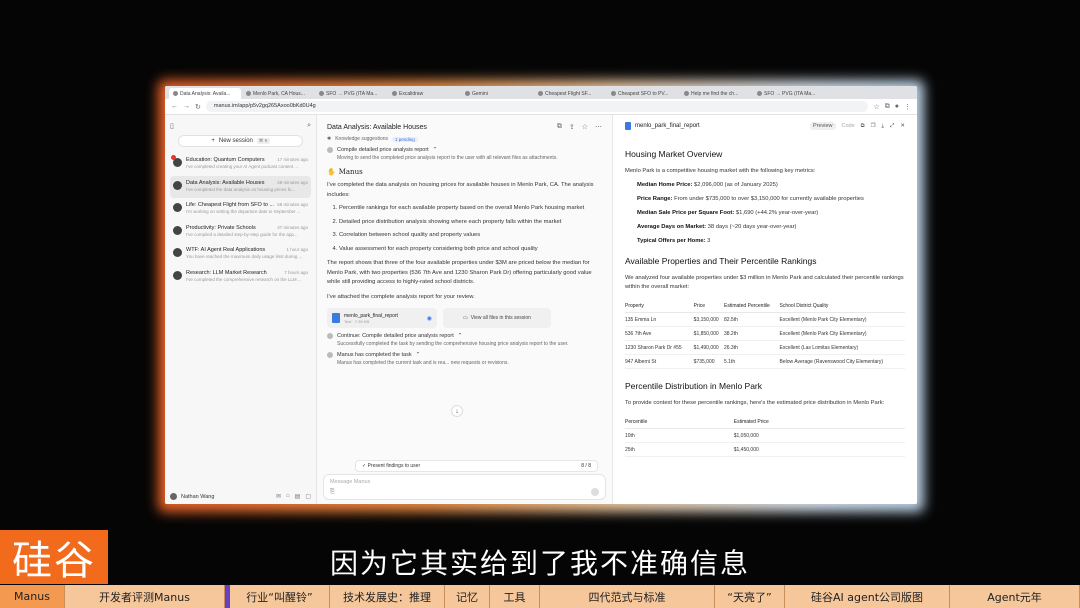 The image size is (1080, 608). Describe the element at coordinates (537, 106) in the screenshot. I see `url-input: manus.im/app/p5v2gq265Axoo0bKd0U4g` at that location.